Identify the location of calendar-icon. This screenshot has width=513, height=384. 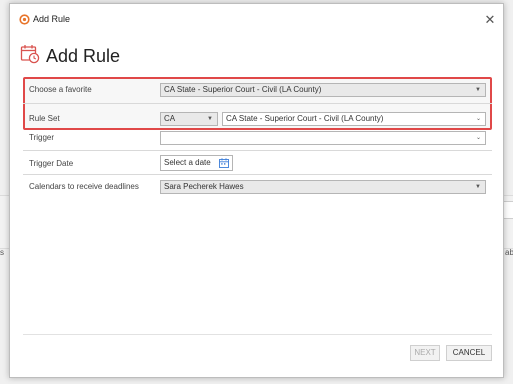
(224, 165).